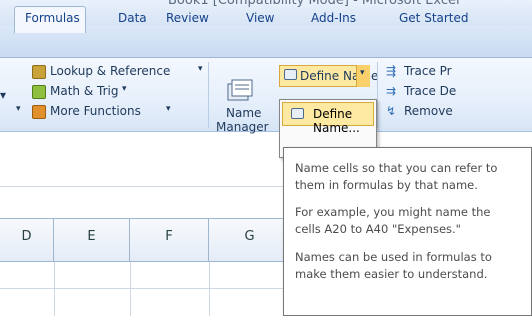  I want to click on tooltip-line: Name cells so that you can refer to, so click(396, 168).